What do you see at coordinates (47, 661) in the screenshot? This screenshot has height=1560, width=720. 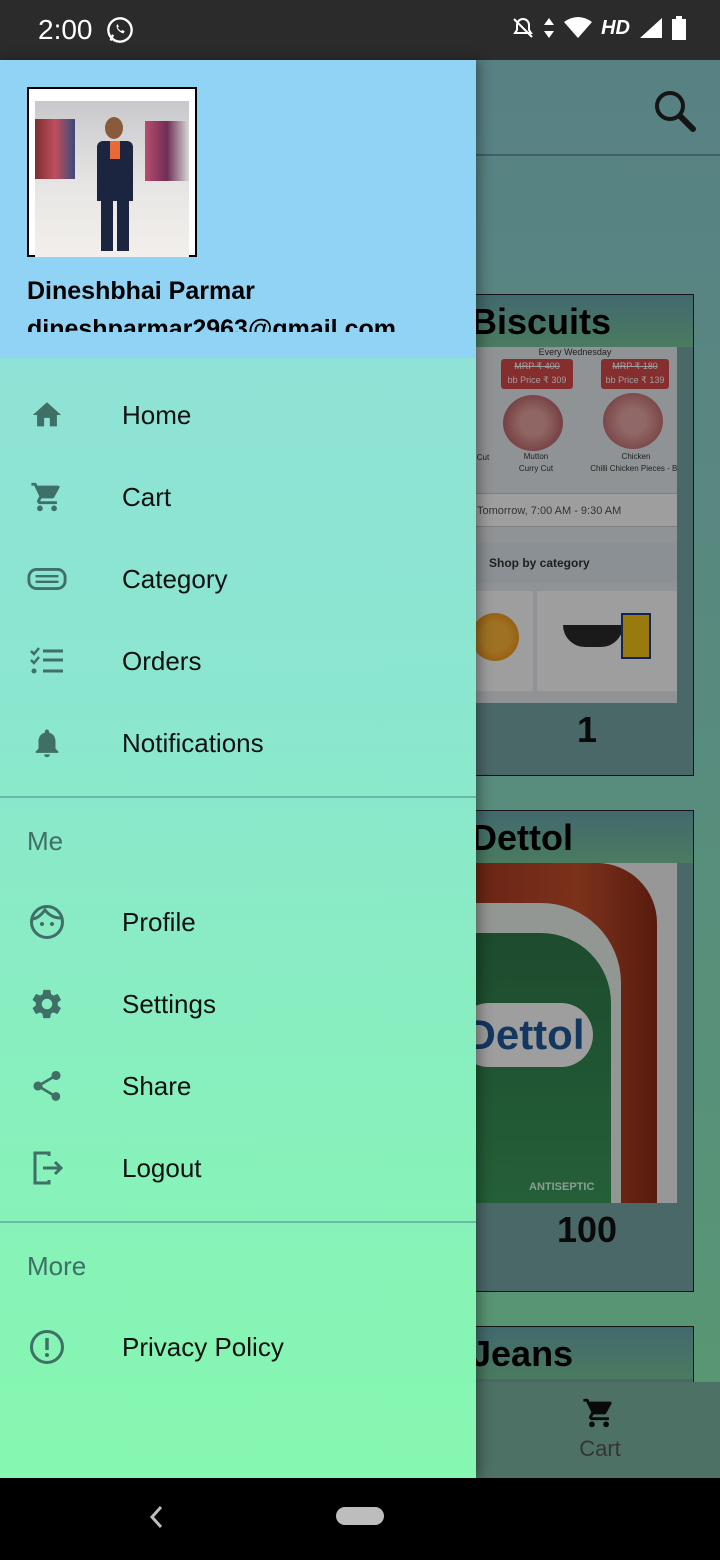 I see `orders-icon` at bounding box center [47, 661].